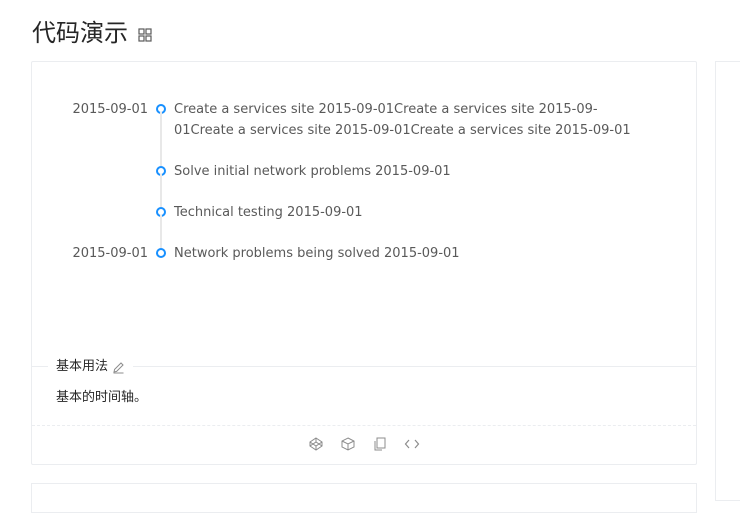 This screenshot has width=740, height=513. What do you see at coordinates (82, 367) in the screenshot?
I see `demo-title-text: 基本用法` at bounding box center [82, 367].